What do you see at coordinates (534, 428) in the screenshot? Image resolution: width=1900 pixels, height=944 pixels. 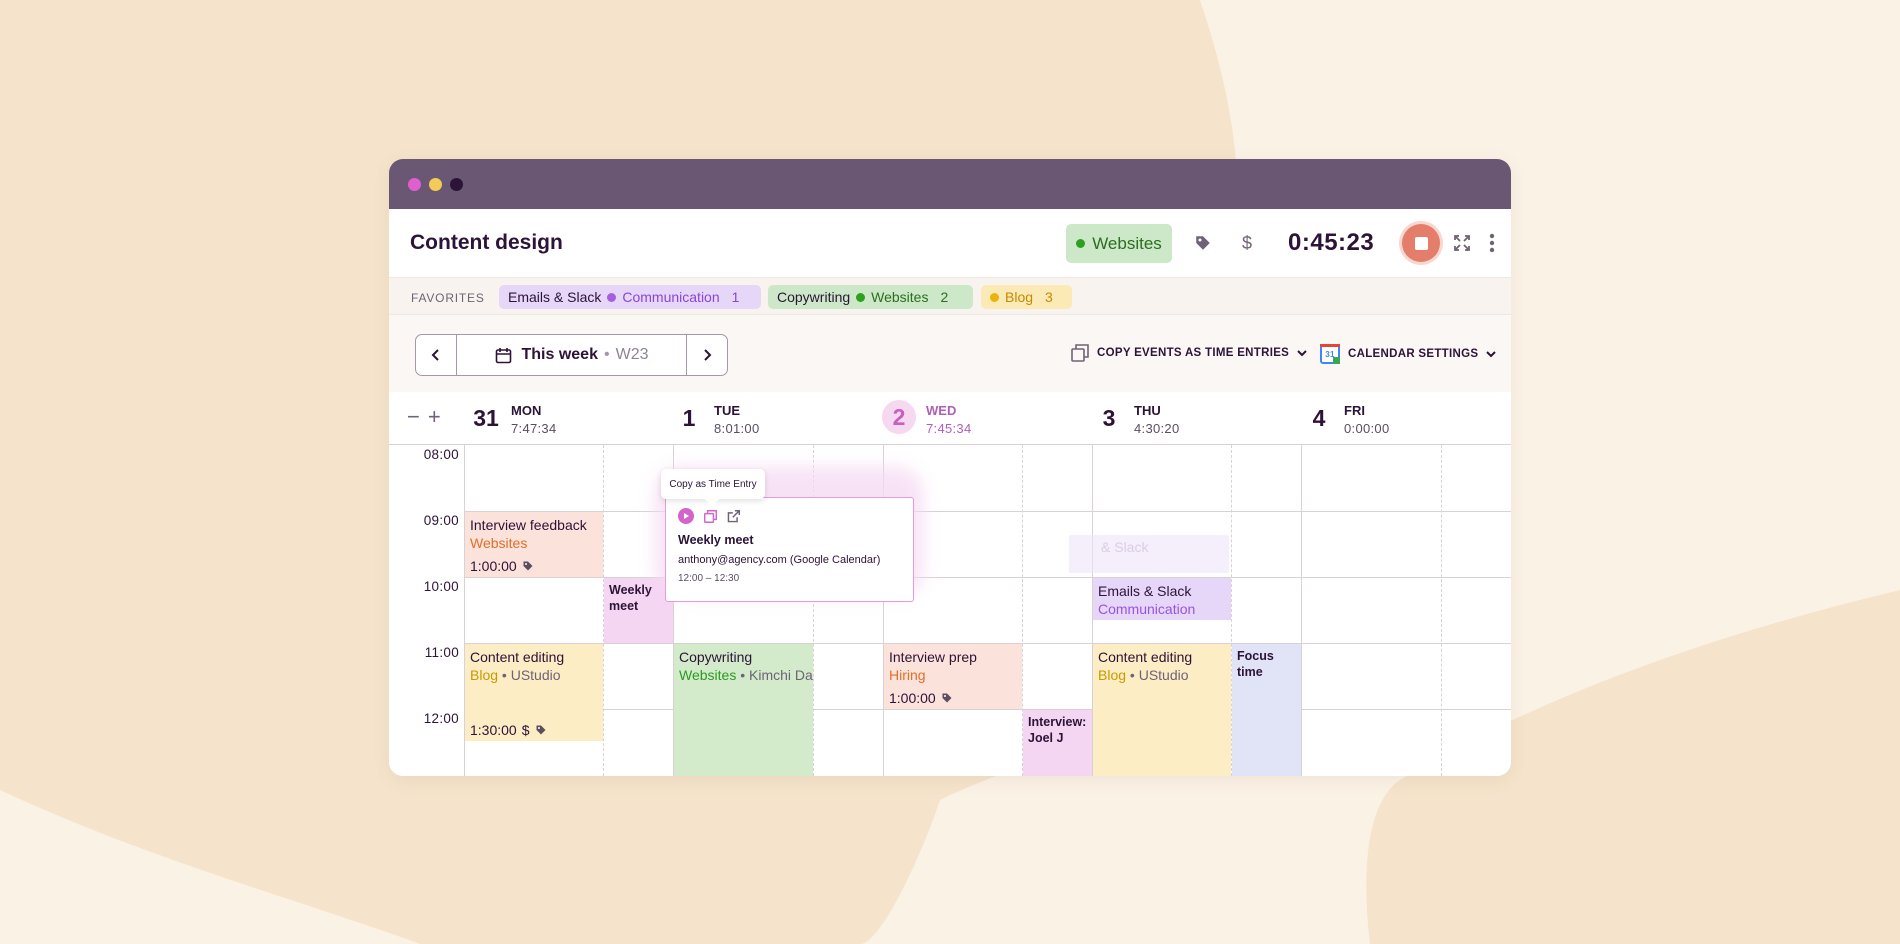 I see `day-total: 7:47:34` at bounding box center [534, 428].